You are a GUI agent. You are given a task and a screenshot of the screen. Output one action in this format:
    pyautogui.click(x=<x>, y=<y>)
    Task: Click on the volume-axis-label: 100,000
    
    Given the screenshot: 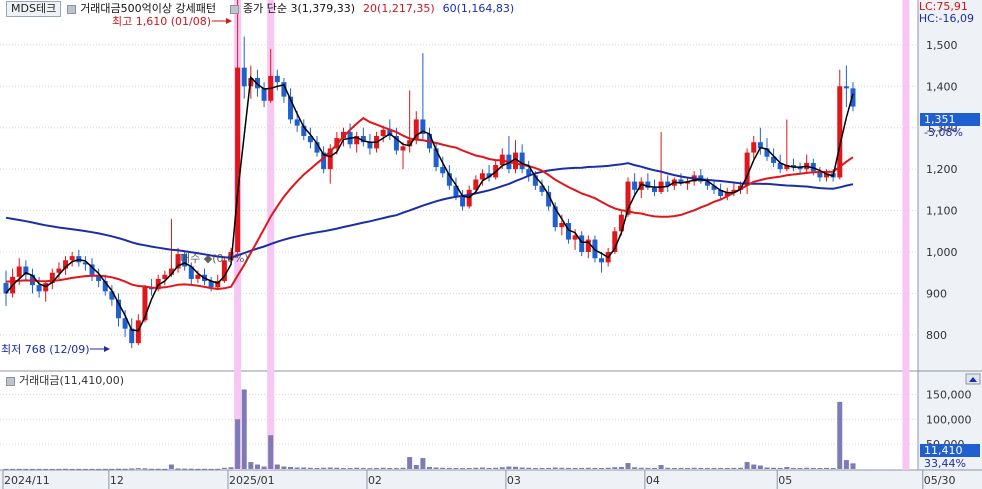 What is the action you would take?
    pyautogui.click(x=949, y=419)
    